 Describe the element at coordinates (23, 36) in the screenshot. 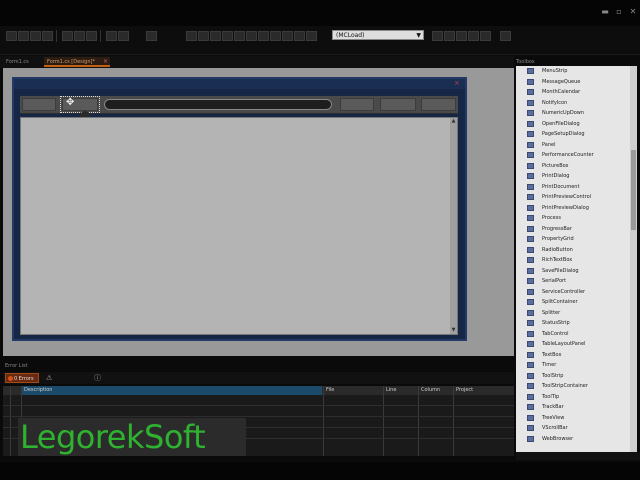

I see `open-file-icon` at that location.